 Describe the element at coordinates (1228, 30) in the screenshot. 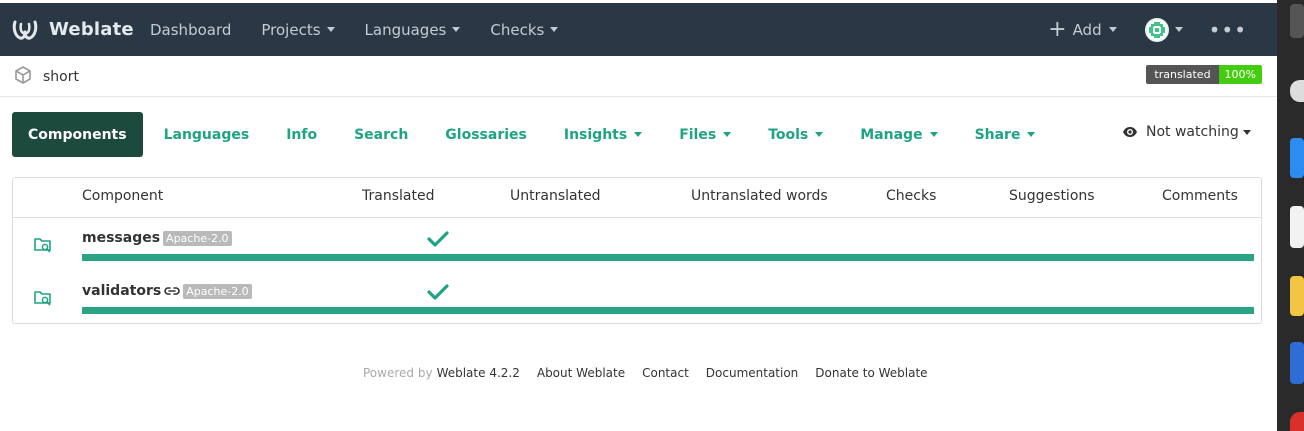

I see `ellipsis-icon: •••` at that location.